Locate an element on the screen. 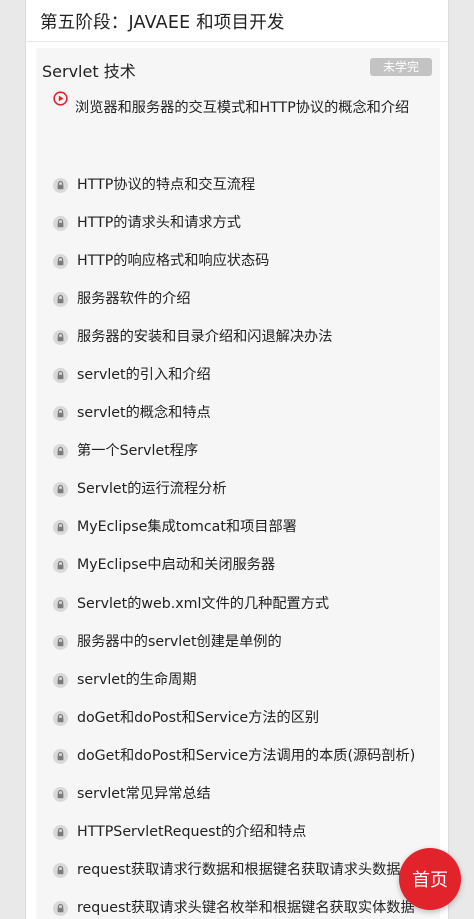  lesson-label: request获取请求头键名枚举和根据键名获取实体数据 is located at coordinates (246, 908).